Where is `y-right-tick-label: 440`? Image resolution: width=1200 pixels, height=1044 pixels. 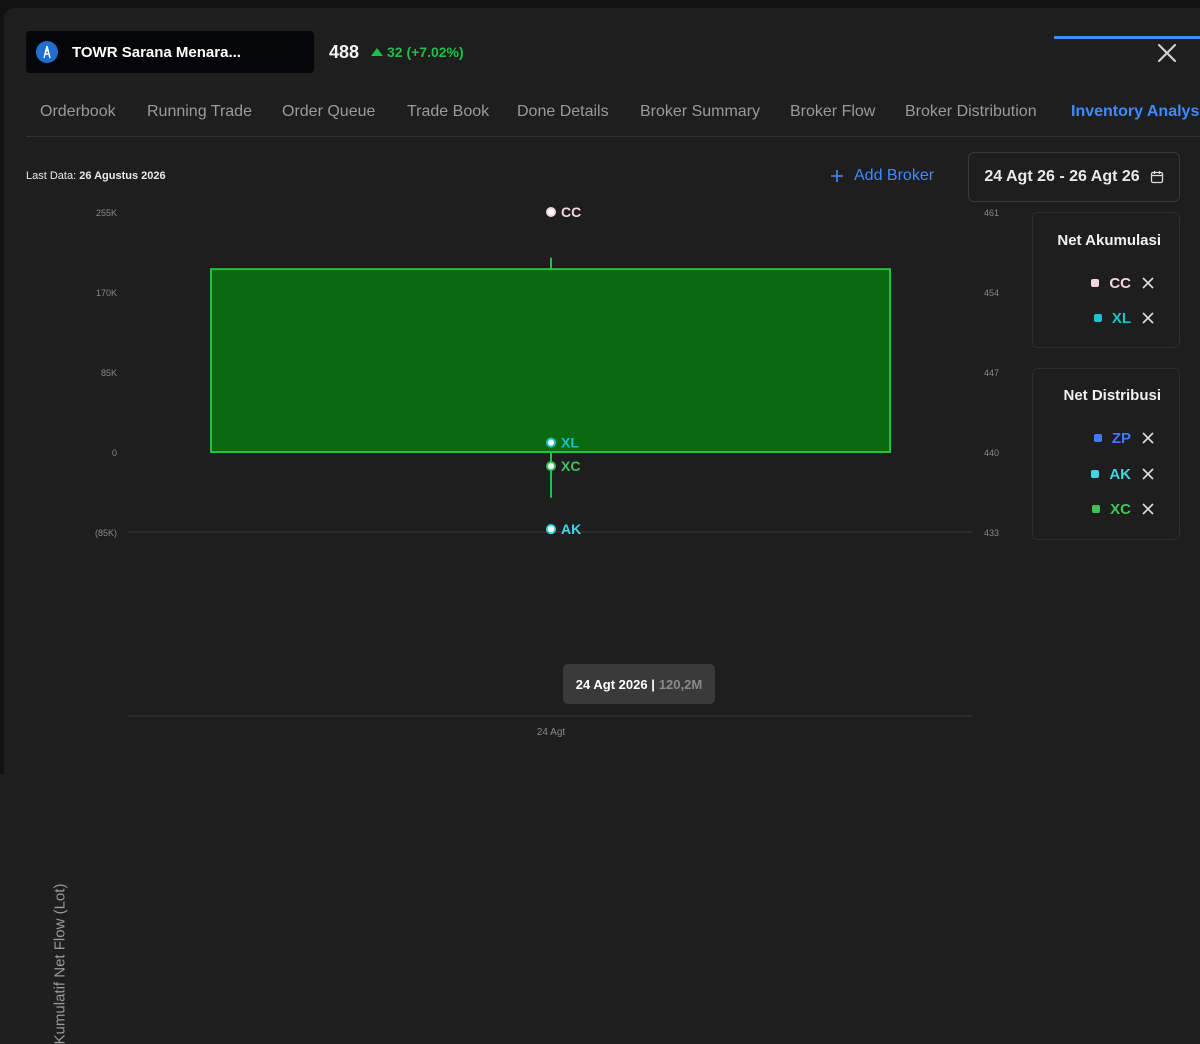
y-right-tick-label: 440 is located at coordinates (991, 453).